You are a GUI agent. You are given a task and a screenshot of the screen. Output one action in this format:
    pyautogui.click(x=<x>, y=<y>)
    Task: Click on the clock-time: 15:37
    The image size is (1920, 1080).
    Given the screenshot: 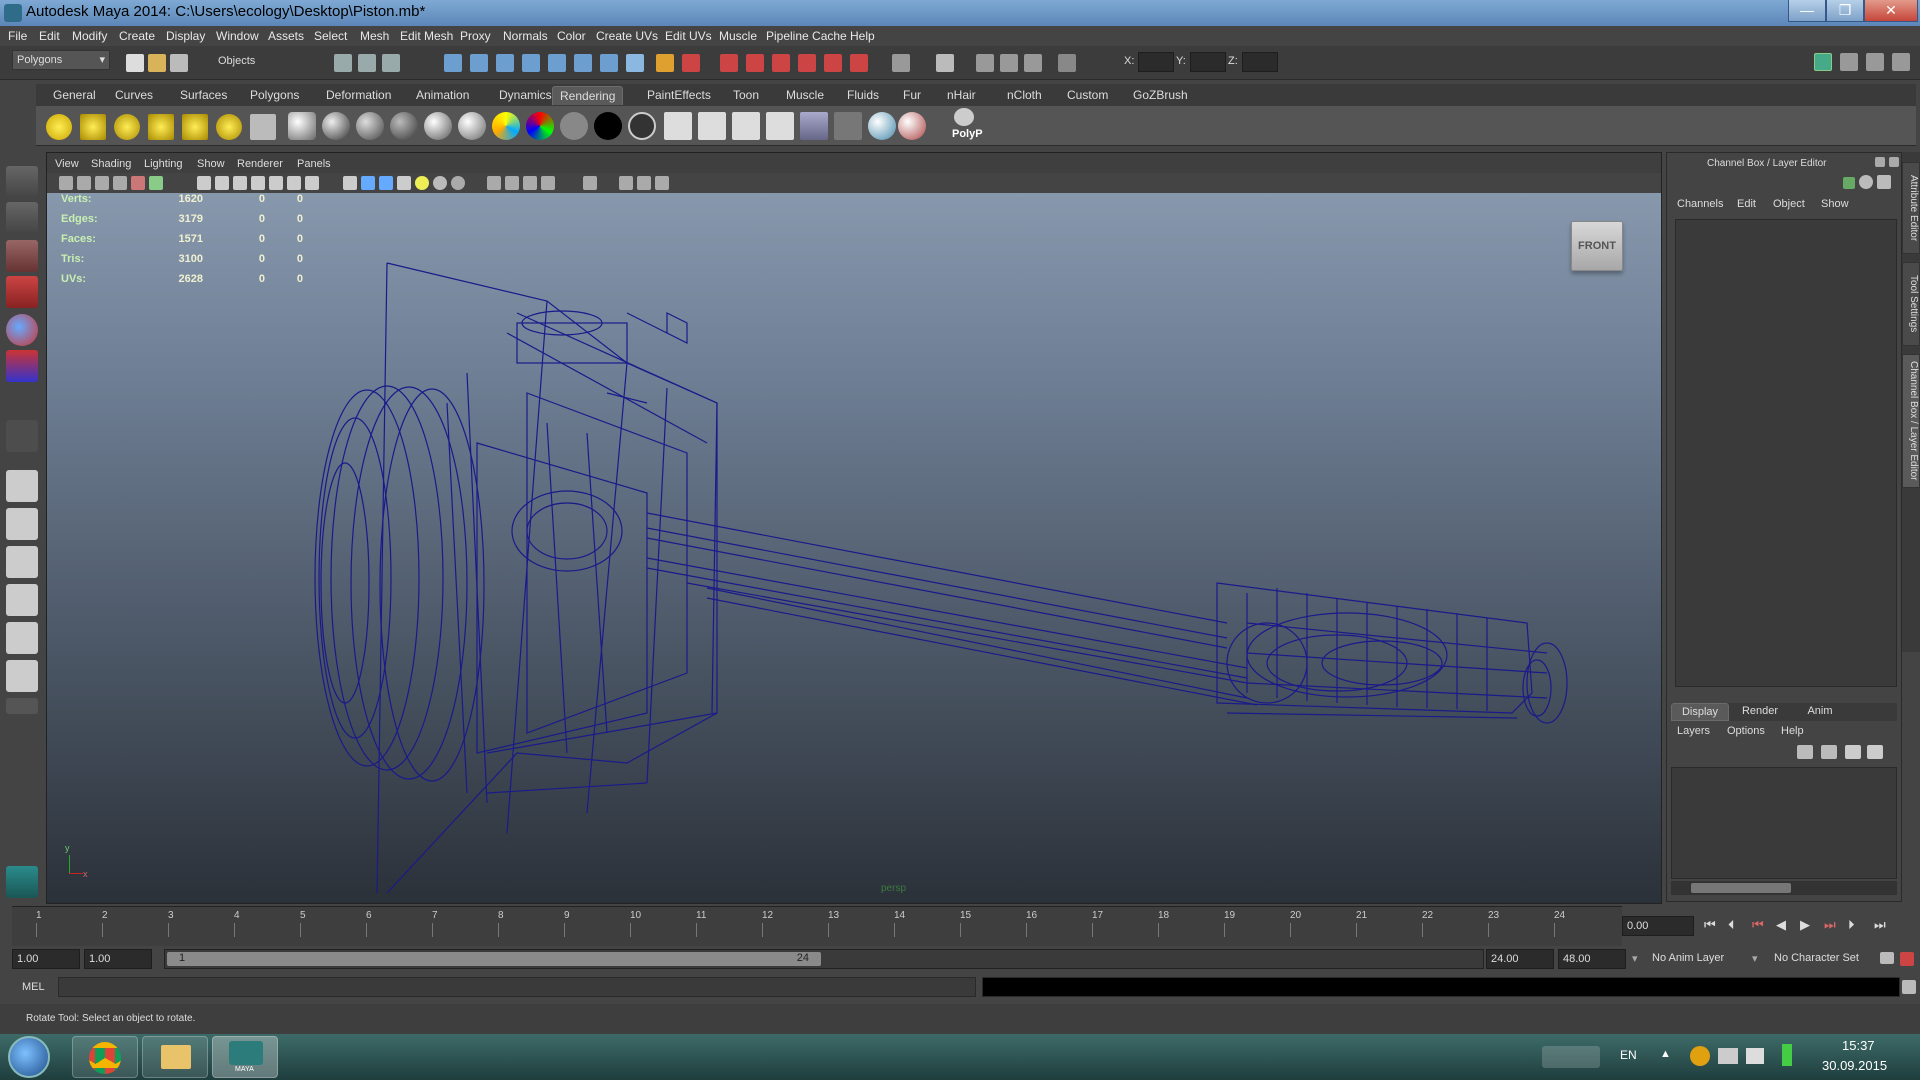 What is the action you would take?
    pyautogui.click(x=1858, y=1045)
    